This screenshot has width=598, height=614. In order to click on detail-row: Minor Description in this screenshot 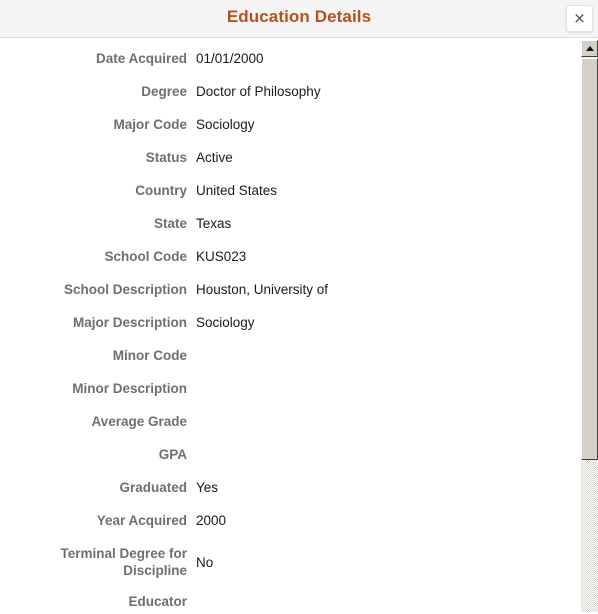, I will do `click(285, 390)`.